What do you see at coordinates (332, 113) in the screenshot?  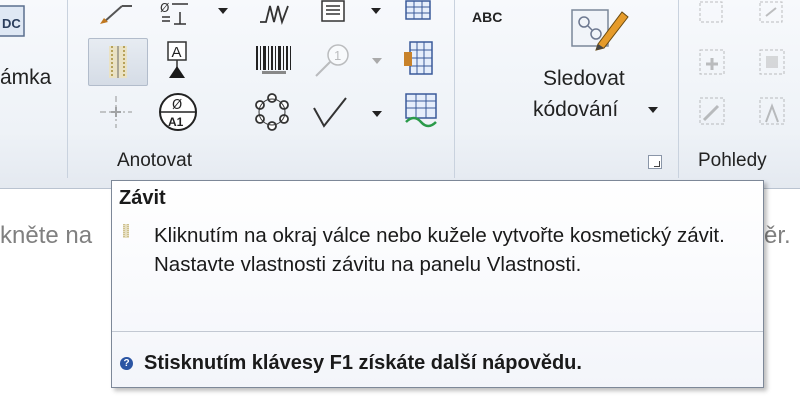 I see `weld-symbol-icon` at bounding box center [332, 113].